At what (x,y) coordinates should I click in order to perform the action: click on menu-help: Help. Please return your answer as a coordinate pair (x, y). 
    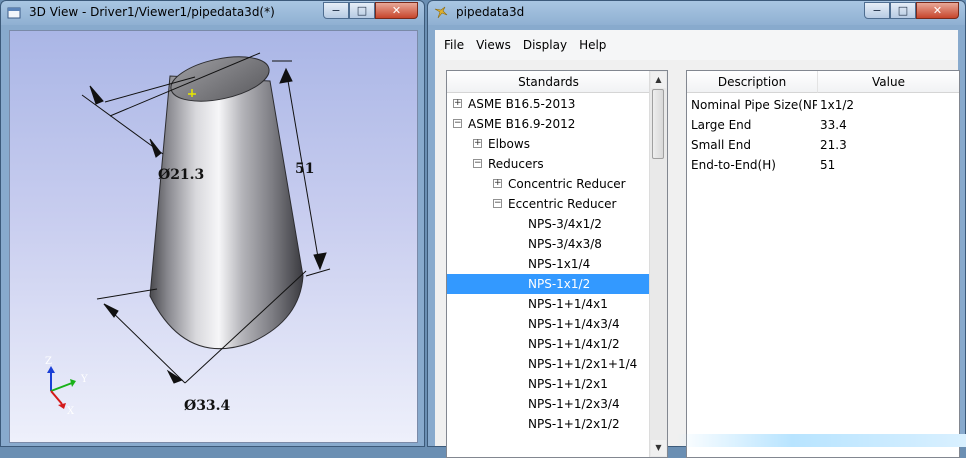
    Looking at the image, I should click on (592, 45).